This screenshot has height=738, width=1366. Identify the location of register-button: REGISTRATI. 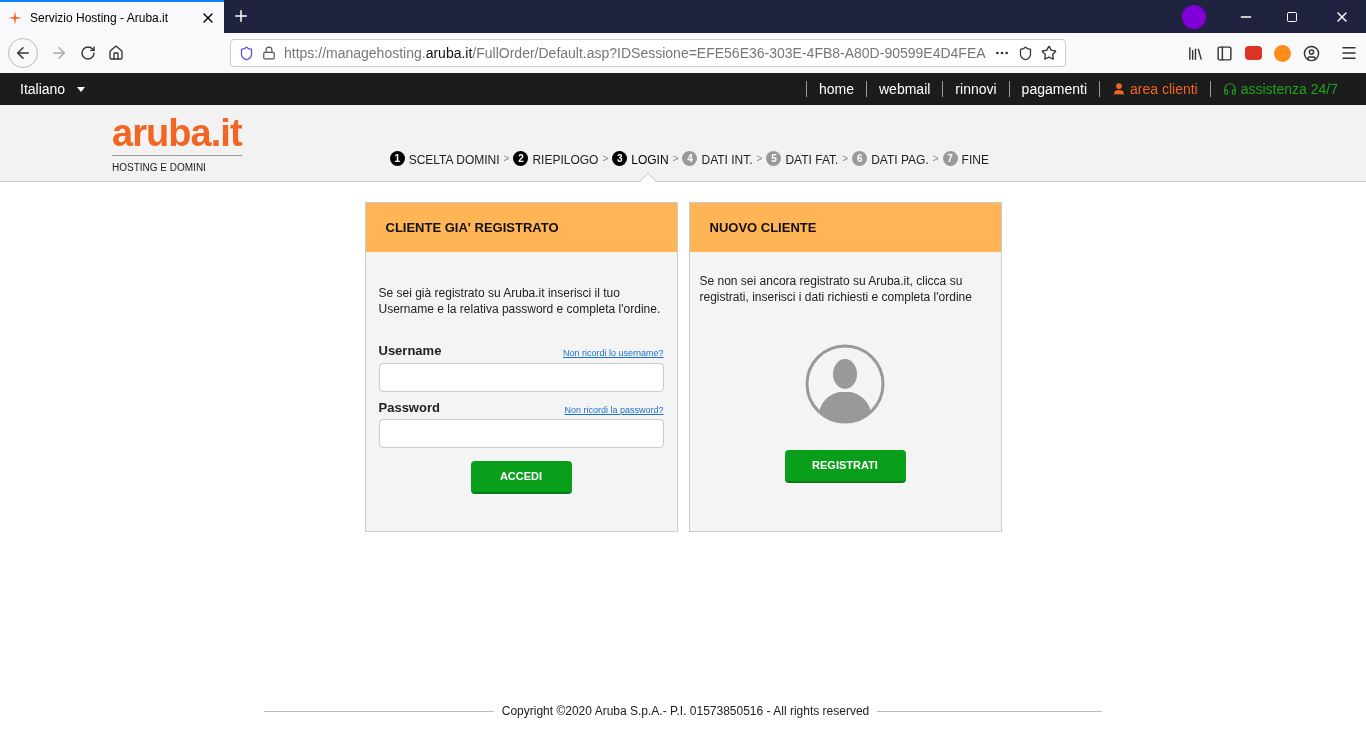
(845, 466).